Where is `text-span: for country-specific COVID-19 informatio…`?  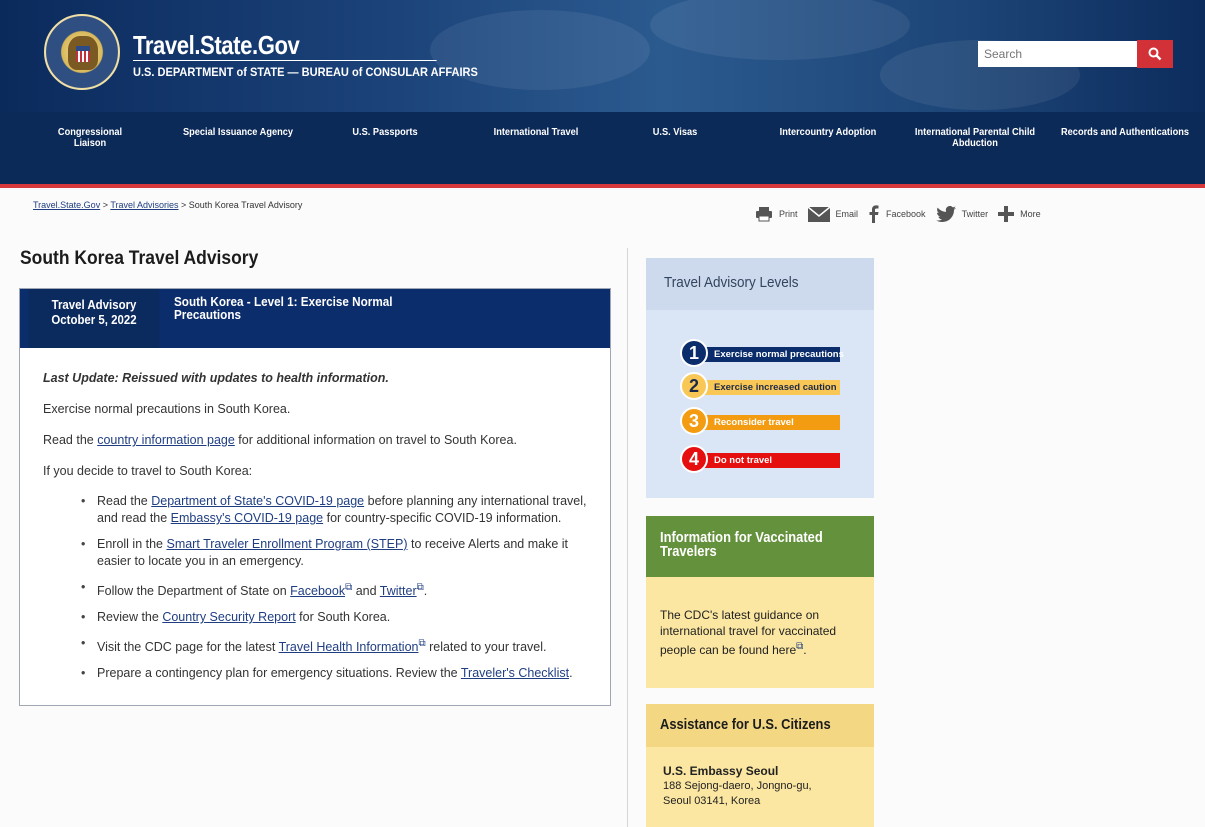 text-span: for country-specific COVID-19 informatio… is located at coordinates (442, 518).